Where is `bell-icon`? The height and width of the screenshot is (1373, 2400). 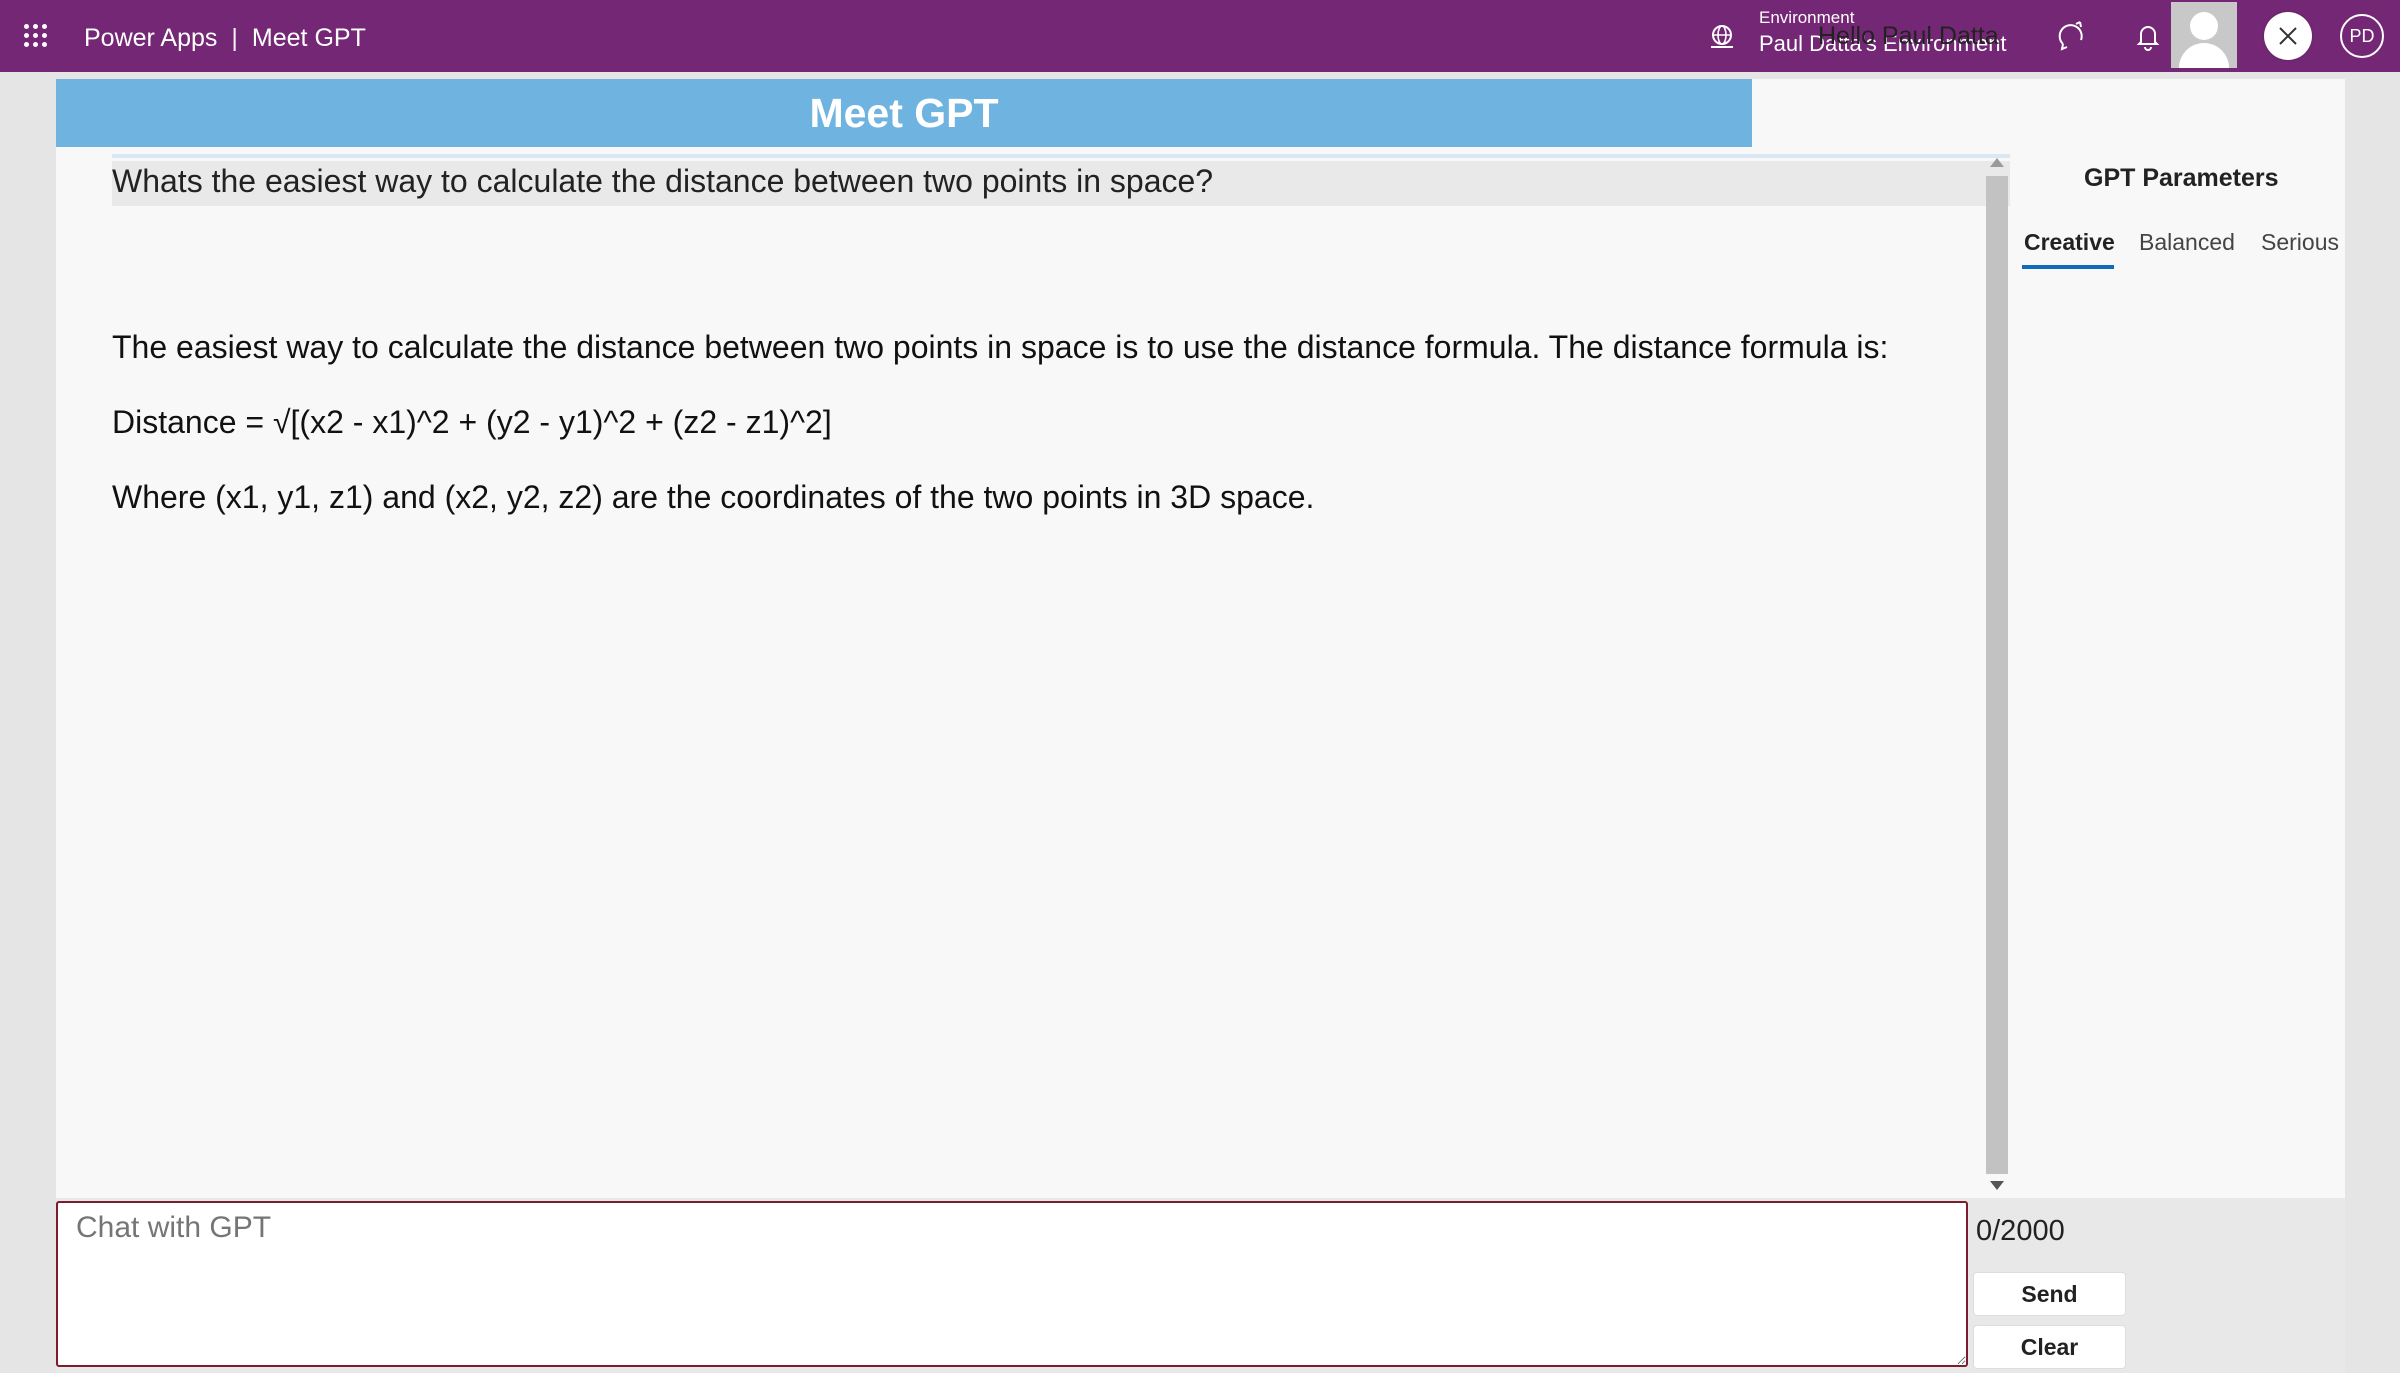
bell-icon is located at coordinates (2148, 36).